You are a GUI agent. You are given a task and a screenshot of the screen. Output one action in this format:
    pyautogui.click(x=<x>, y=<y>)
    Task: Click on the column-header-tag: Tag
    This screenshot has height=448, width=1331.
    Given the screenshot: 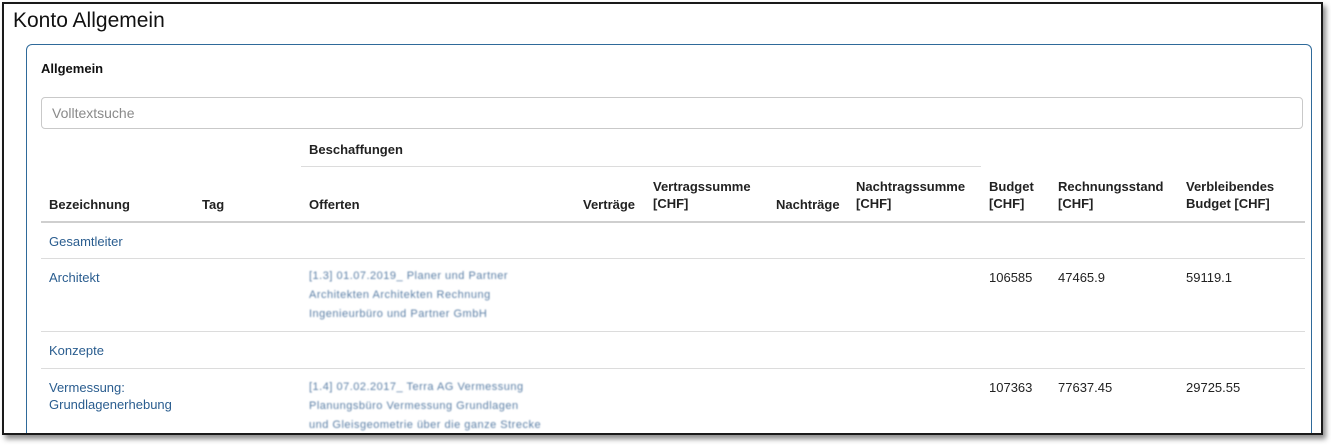 What is the action you would take?
    pyautogui.click(x=213, y=204)
    